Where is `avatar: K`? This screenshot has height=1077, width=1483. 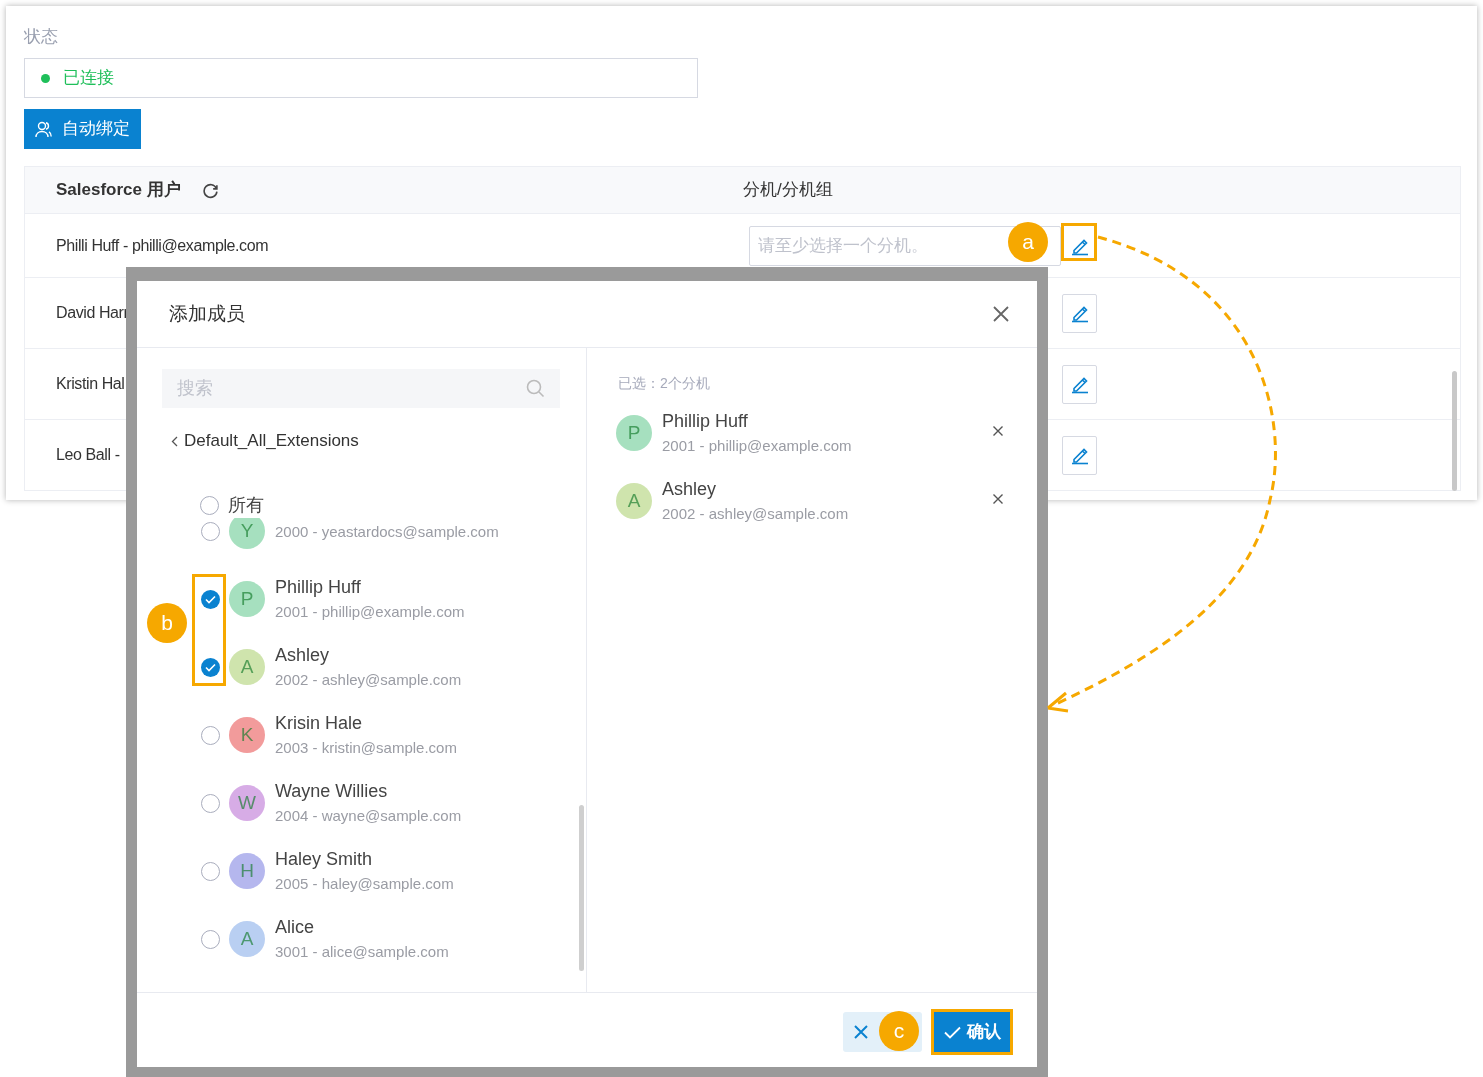 avatar: K is located at coordinates (247, 735).